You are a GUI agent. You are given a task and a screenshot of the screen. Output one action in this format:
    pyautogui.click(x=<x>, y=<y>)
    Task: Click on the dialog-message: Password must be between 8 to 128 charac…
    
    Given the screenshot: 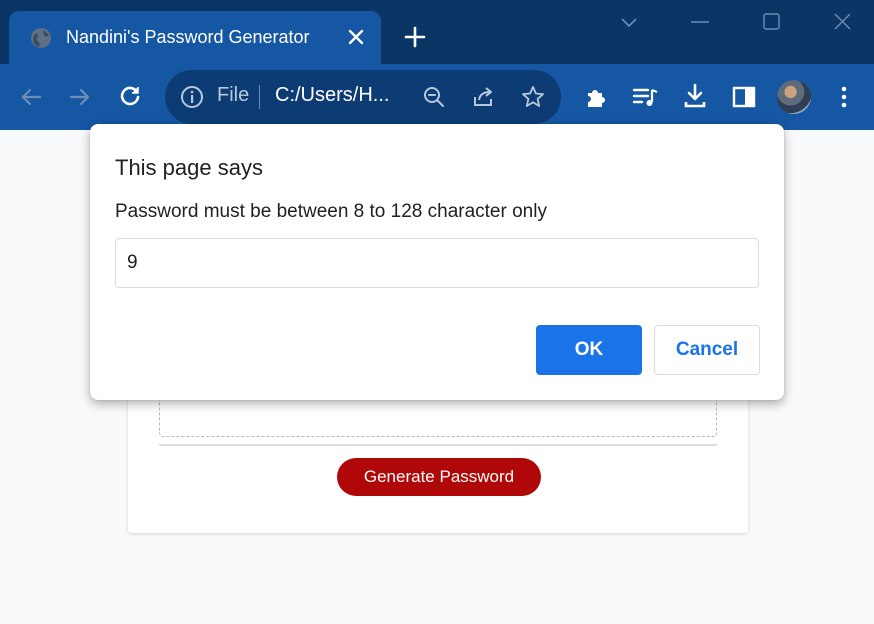 What is the action you would take?
    pyautogui.click(x=331, y=211)
    